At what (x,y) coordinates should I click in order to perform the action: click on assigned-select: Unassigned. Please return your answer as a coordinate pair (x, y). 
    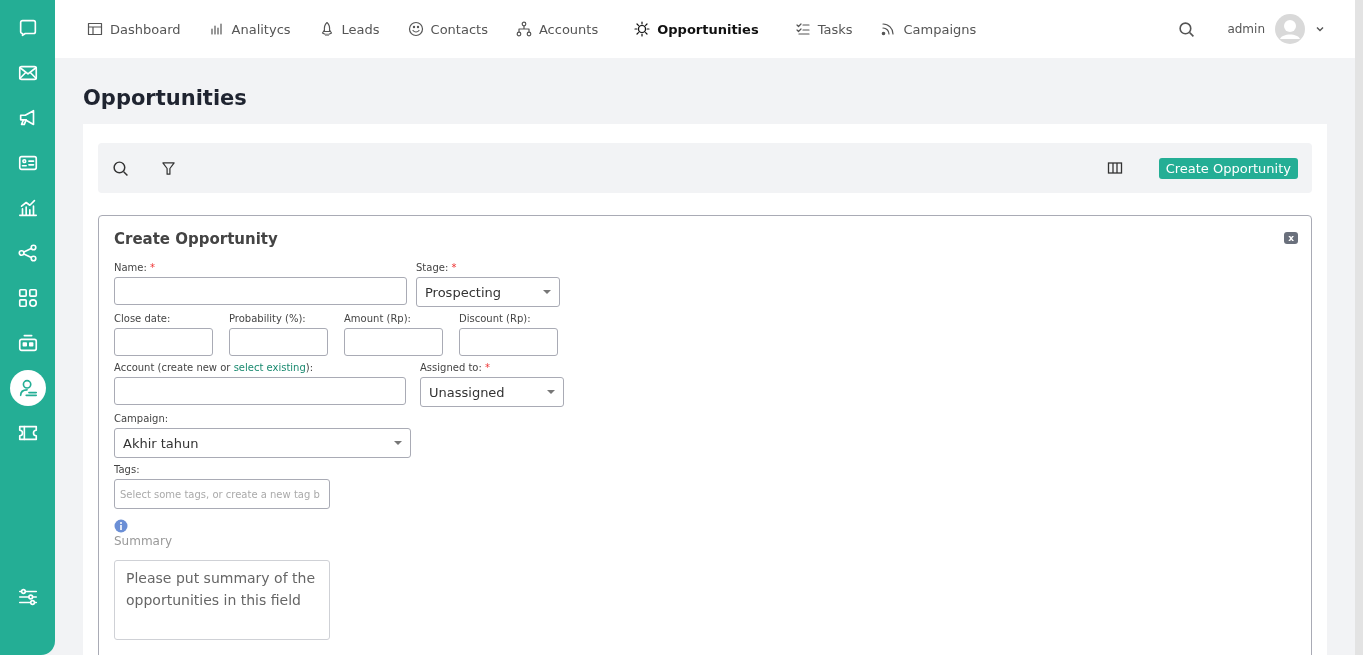
    Looking at the image, I should click on (492, 392).